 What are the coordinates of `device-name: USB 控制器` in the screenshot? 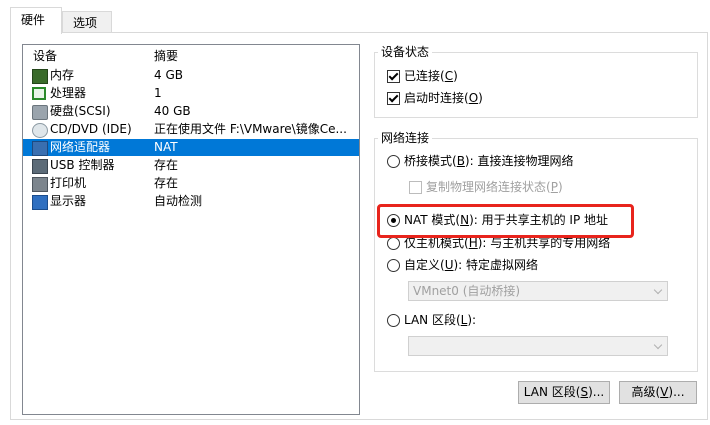 It's located at (82, 165).